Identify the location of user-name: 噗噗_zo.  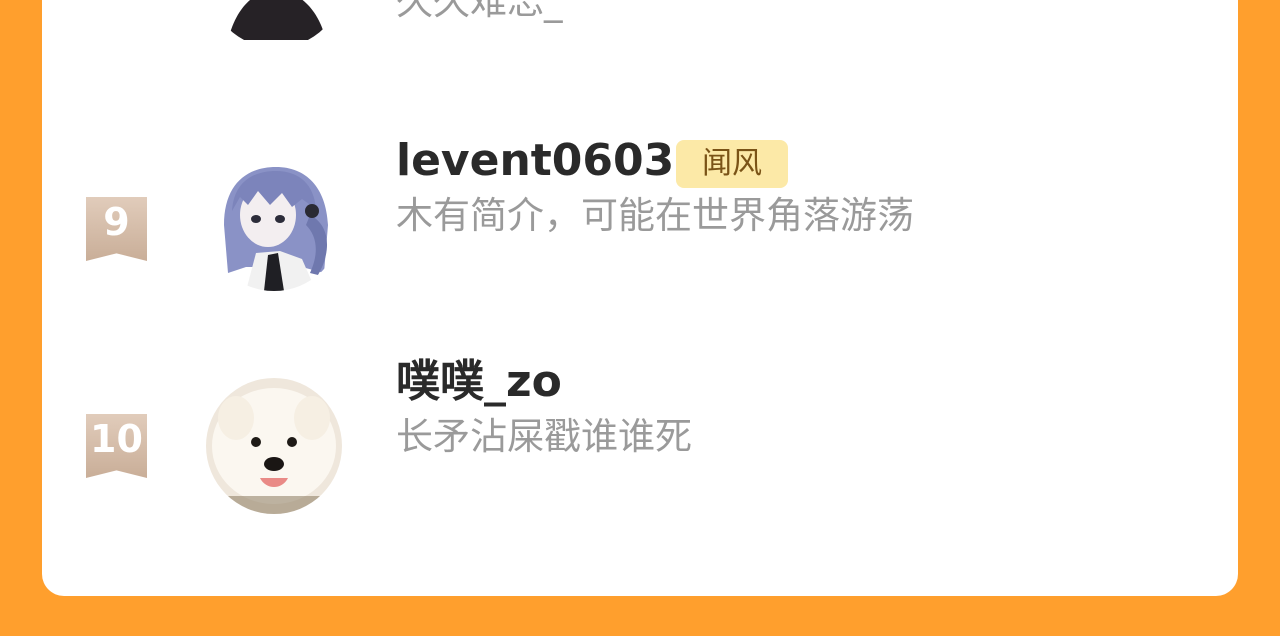
(479, 382).